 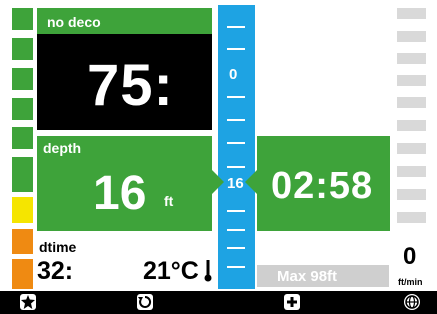 I want to click on ascent-rate-value: 0, so click(x=410, y=256).